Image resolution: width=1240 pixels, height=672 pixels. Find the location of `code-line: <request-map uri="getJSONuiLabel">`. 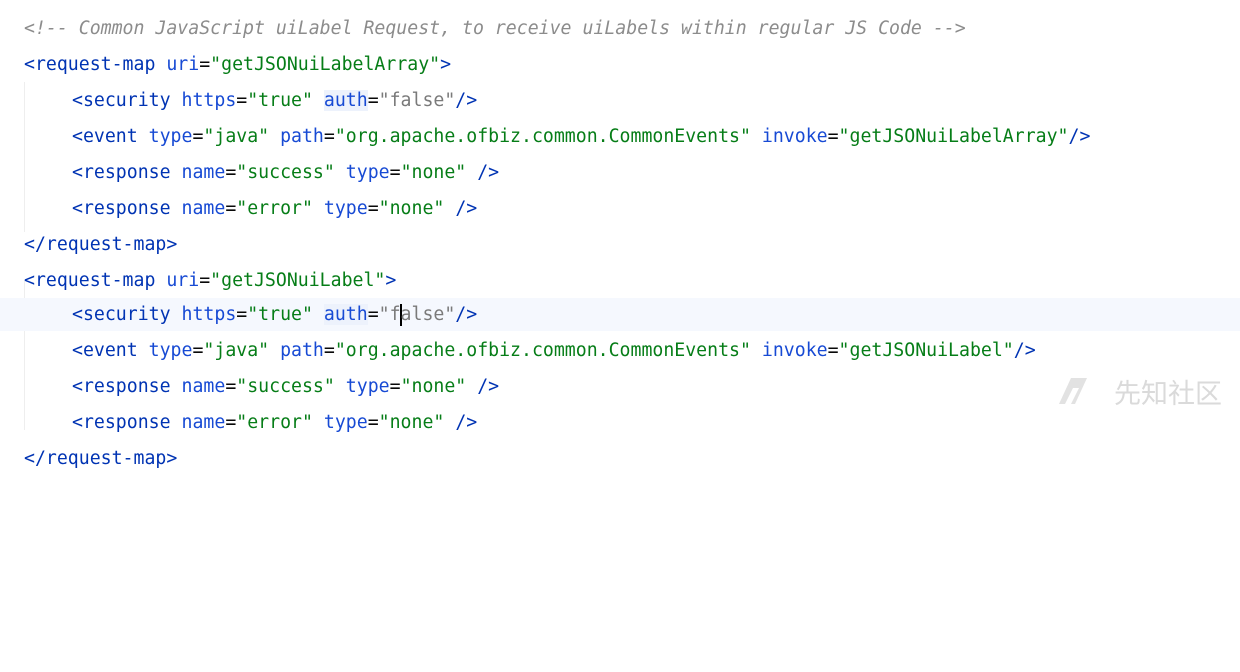

code-line: <request-map uri="getJSONuiLabel"> is located at coordinates (620, 280).